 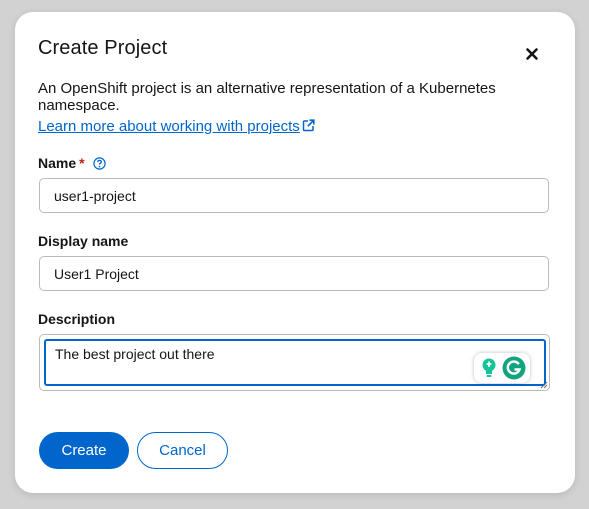 What do you see at coordinates (103, 48) in the screenshot?
I see `modal-title: Create Project` at bounding box center [103, 48].